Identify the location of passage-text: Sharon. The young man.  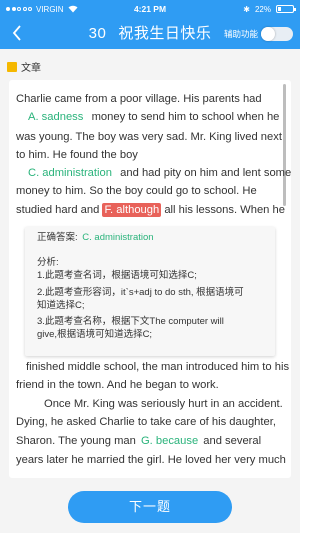
(76, 441).